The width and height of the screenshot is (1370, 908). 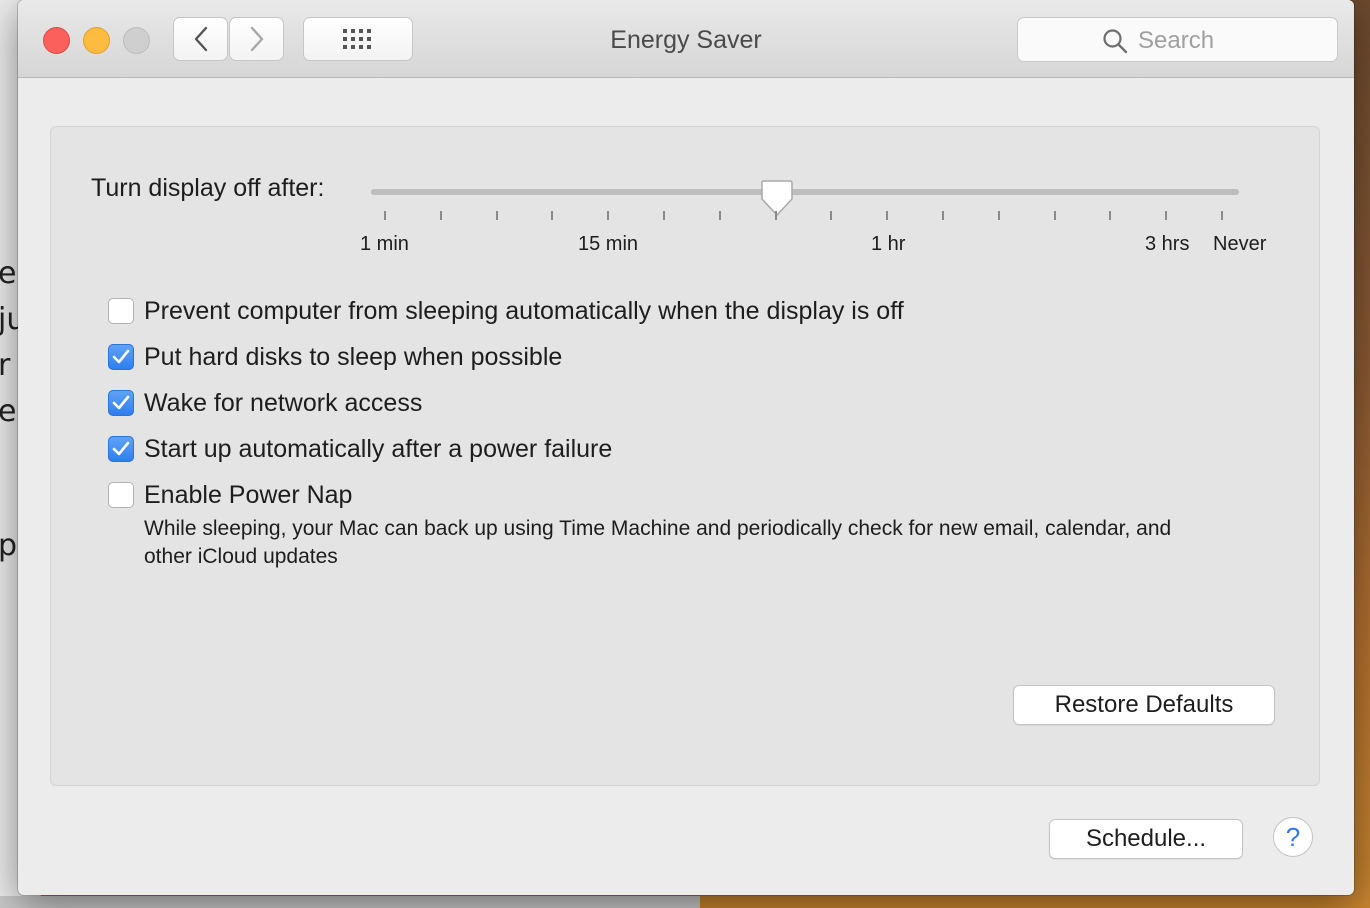 I want to click on tick-label-never: Never, so click(x=1240, y=244).